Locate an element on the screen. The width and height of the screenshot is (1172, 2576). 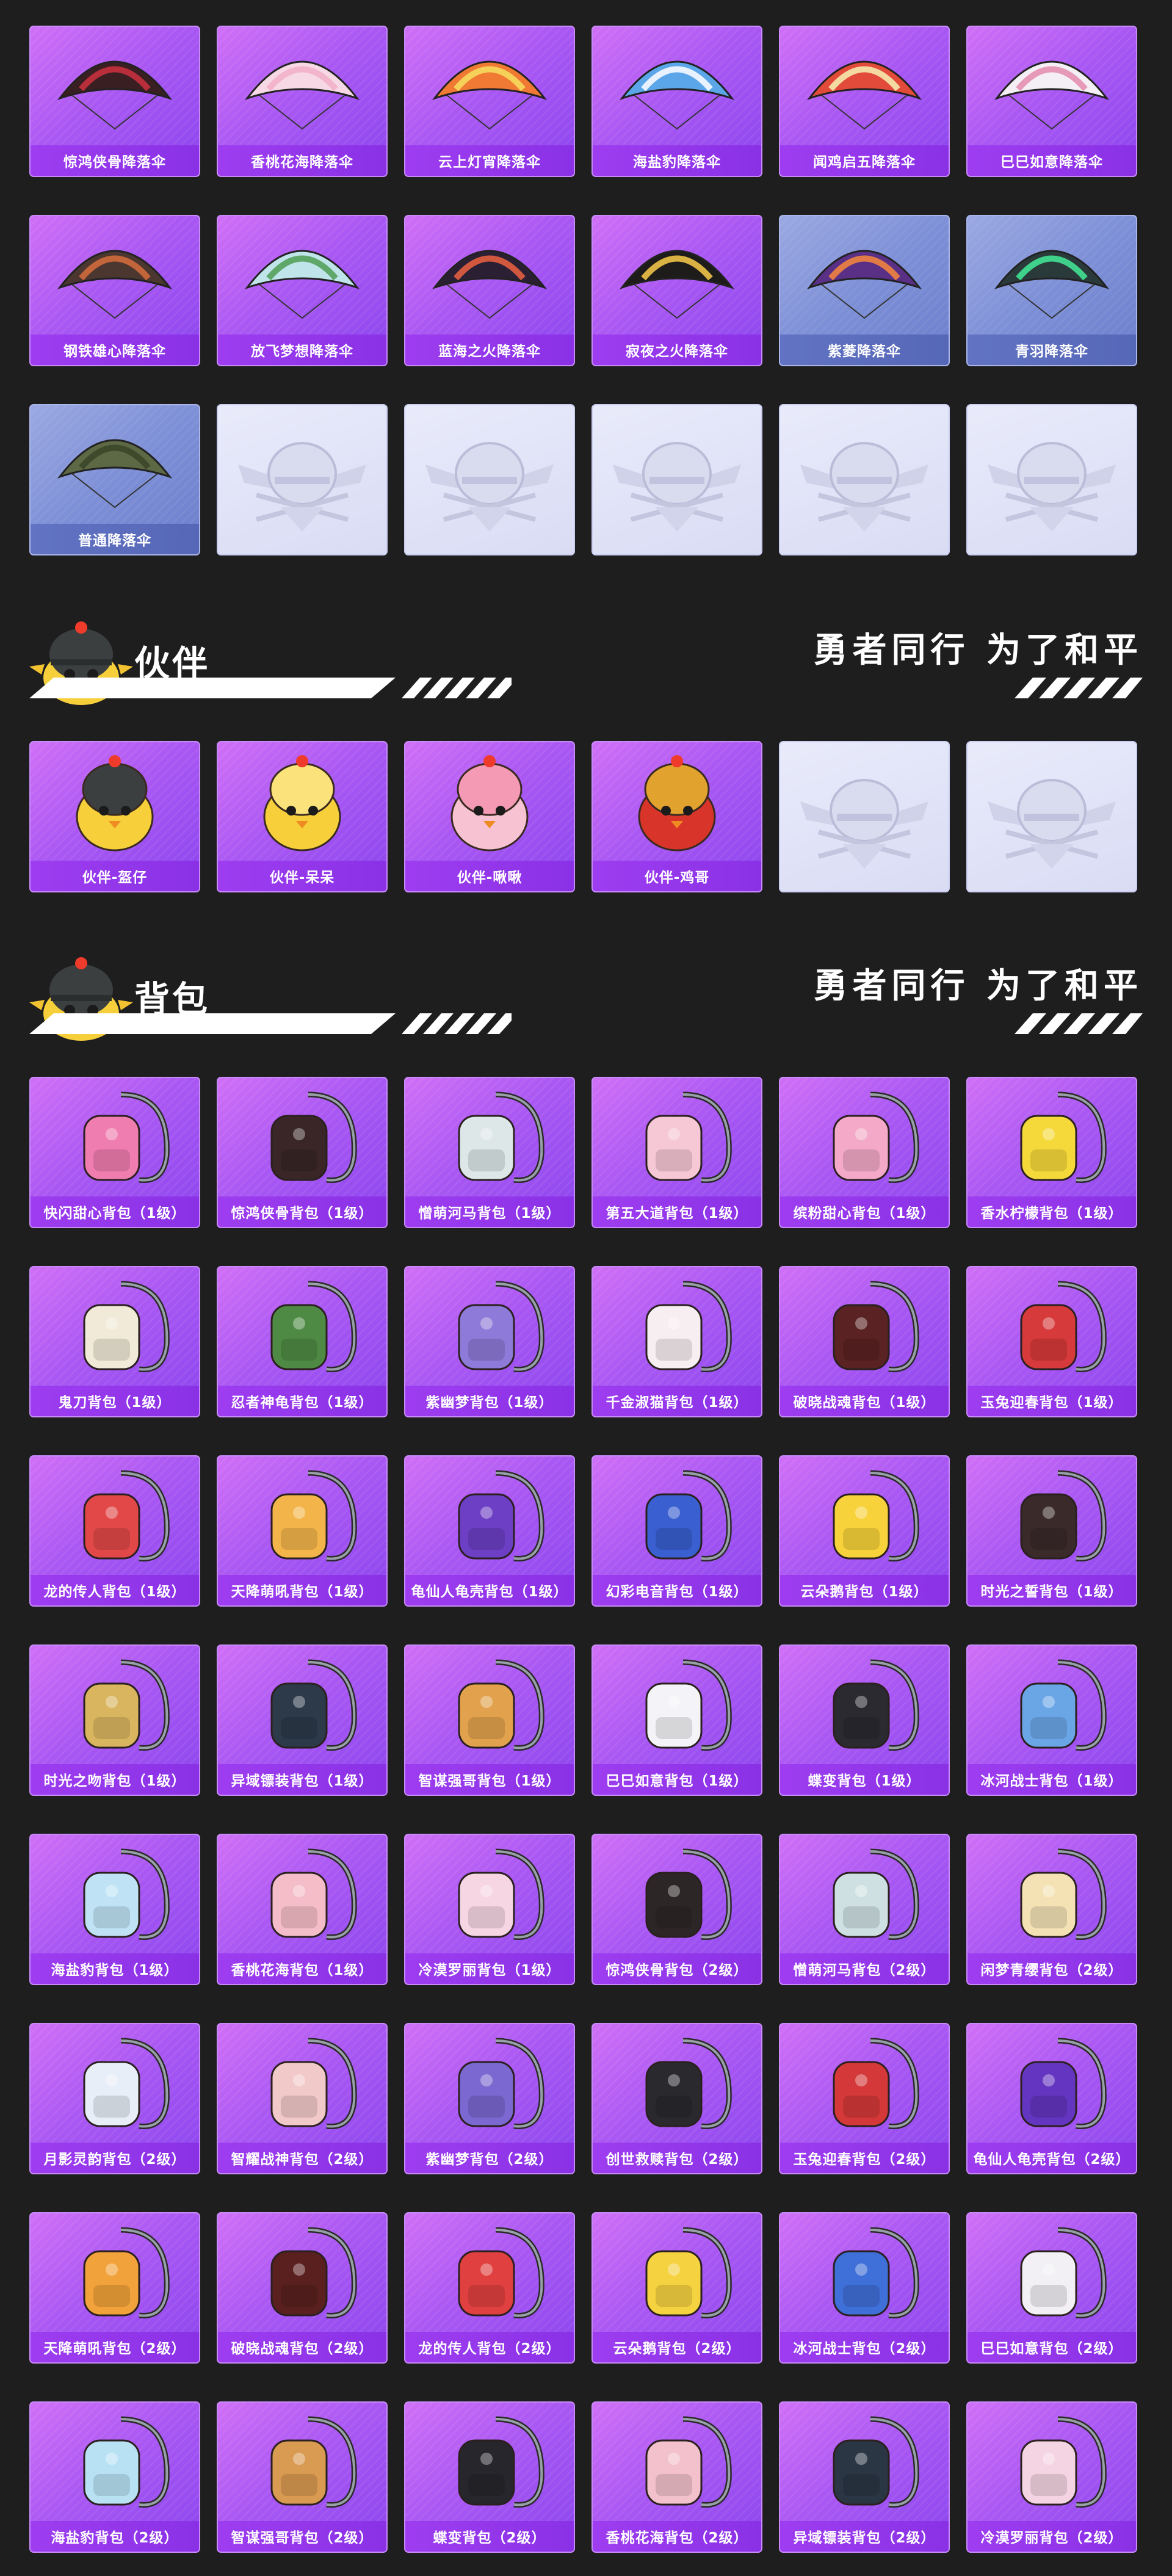
companion-section-header: 伙伴 勇者同行 为了和平 is located at coordinates (586, 678).